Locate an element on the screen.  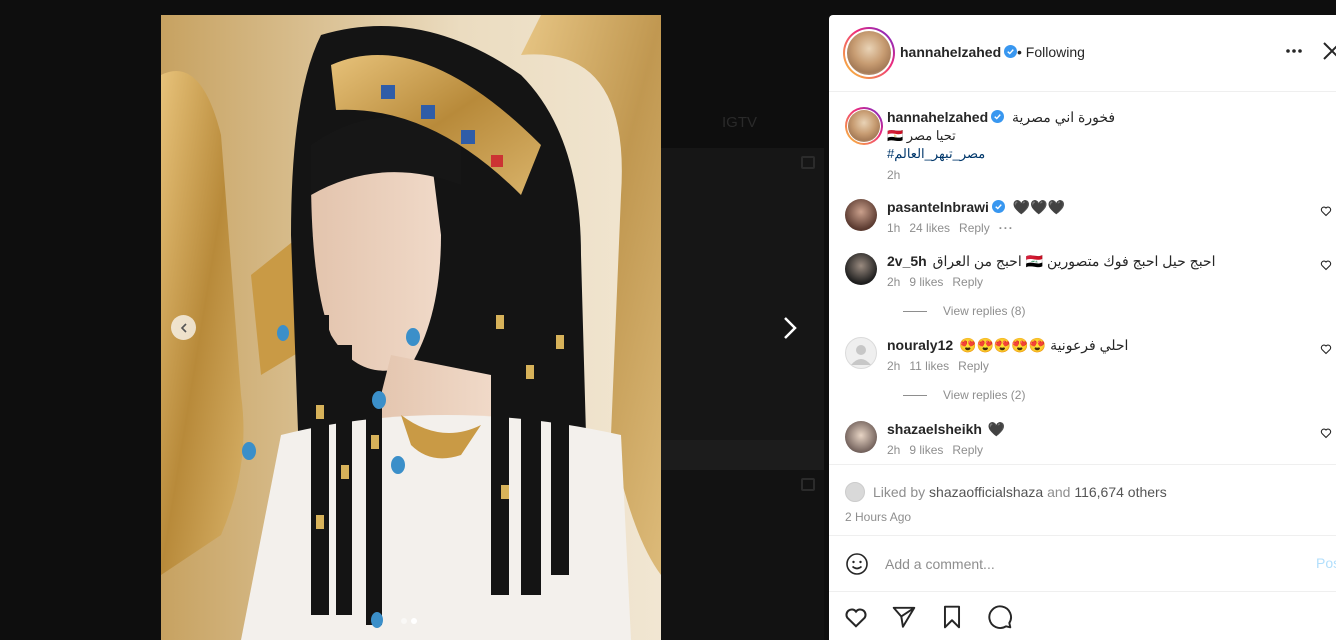
close-icon is located at coordinates (1328, 51).